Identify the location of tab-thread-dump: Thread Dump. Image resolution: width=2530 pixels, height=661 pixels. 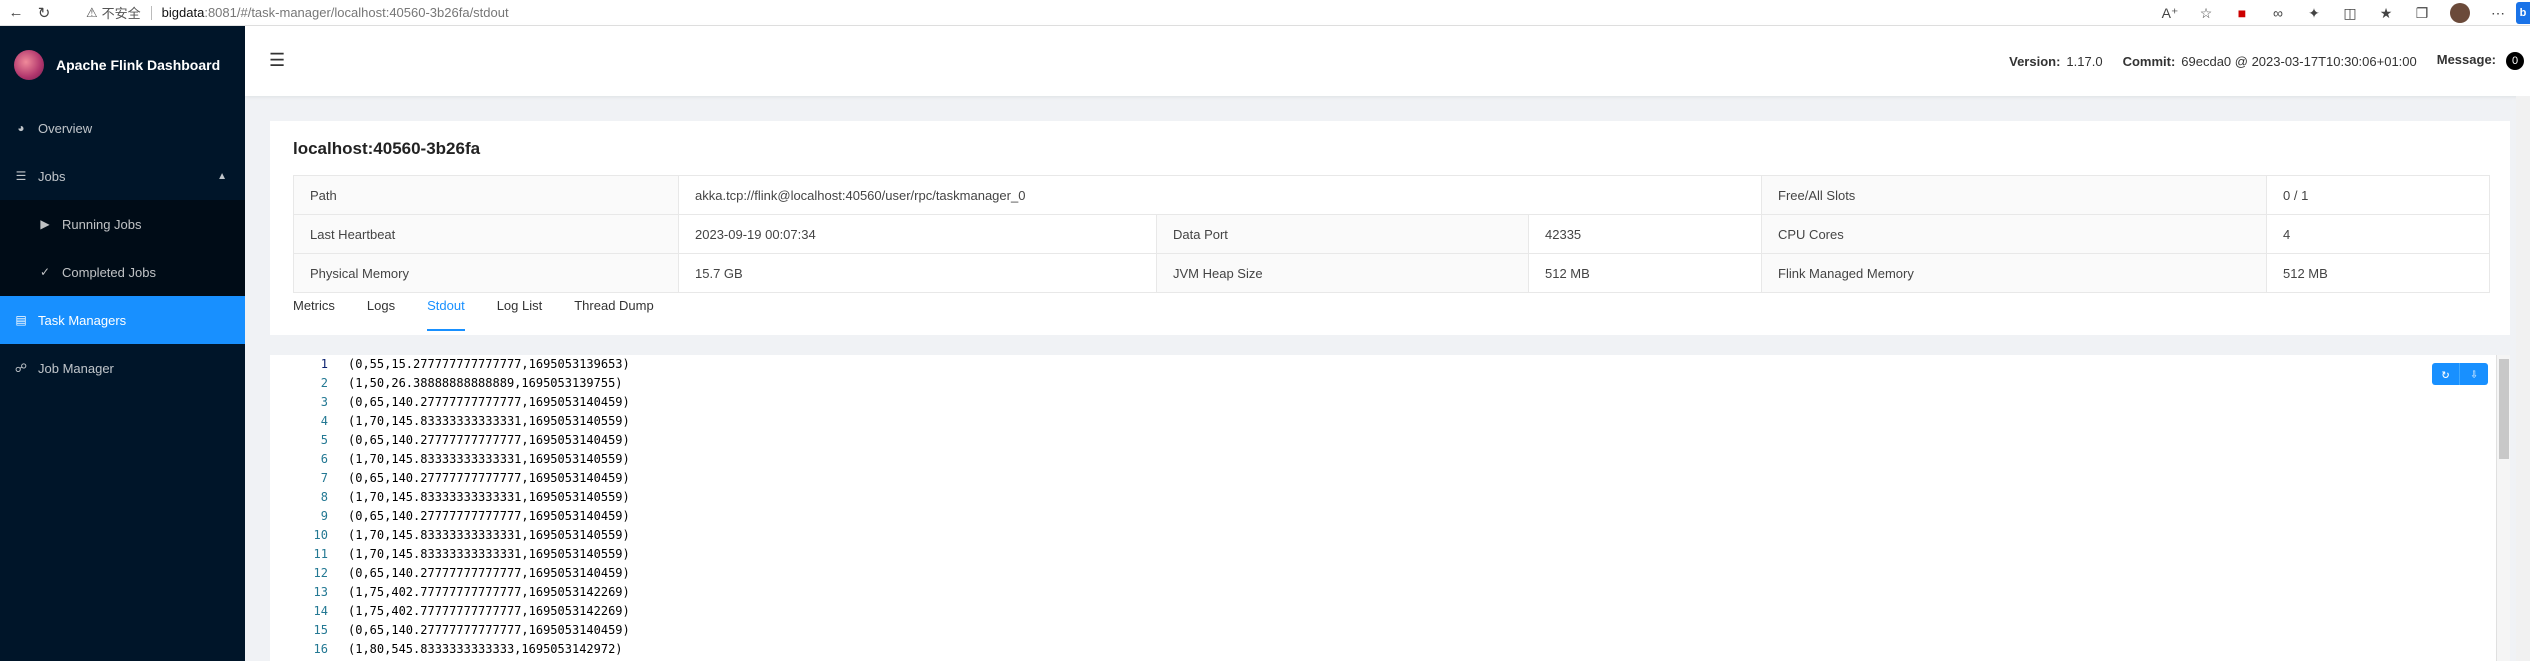
(613, 311).